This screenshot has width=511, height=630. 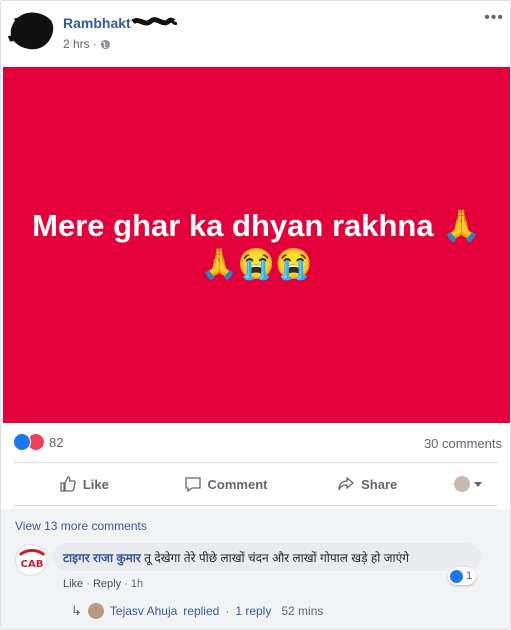 What do you see at coordinates (76, 610) in the screenshot?
I see `reply-arrow-icon: ↳` at bounding box center [76, 610].